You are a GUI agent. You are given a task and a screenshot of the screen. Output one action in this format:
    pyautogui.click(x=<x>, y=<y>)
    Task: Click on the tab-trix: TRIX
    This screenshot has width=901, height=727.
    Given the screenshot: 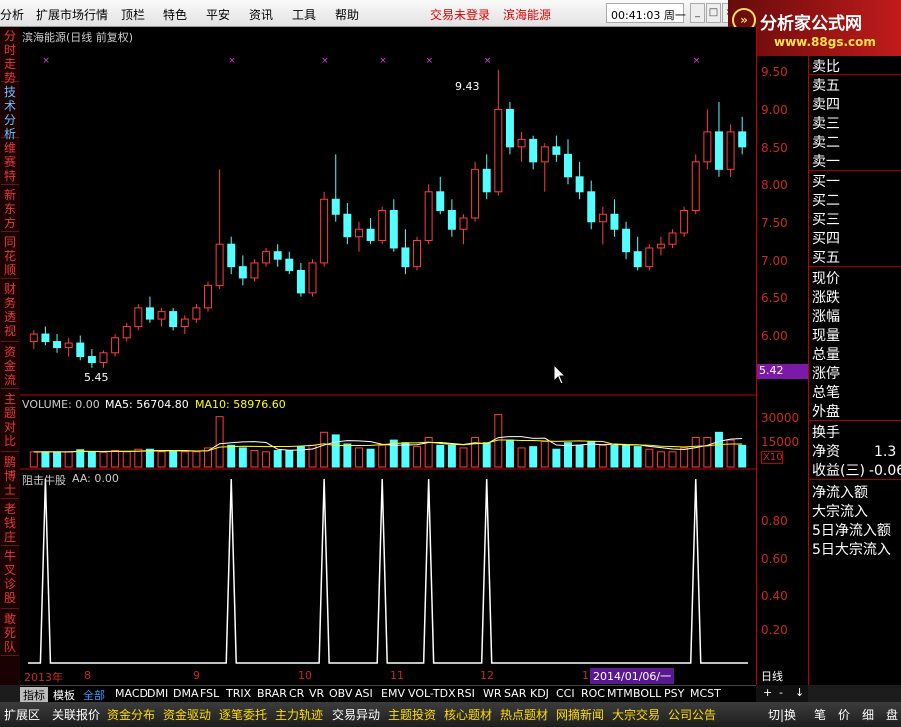 What is the action you would take?
    pyautogui.click(x=238, y=693)
    